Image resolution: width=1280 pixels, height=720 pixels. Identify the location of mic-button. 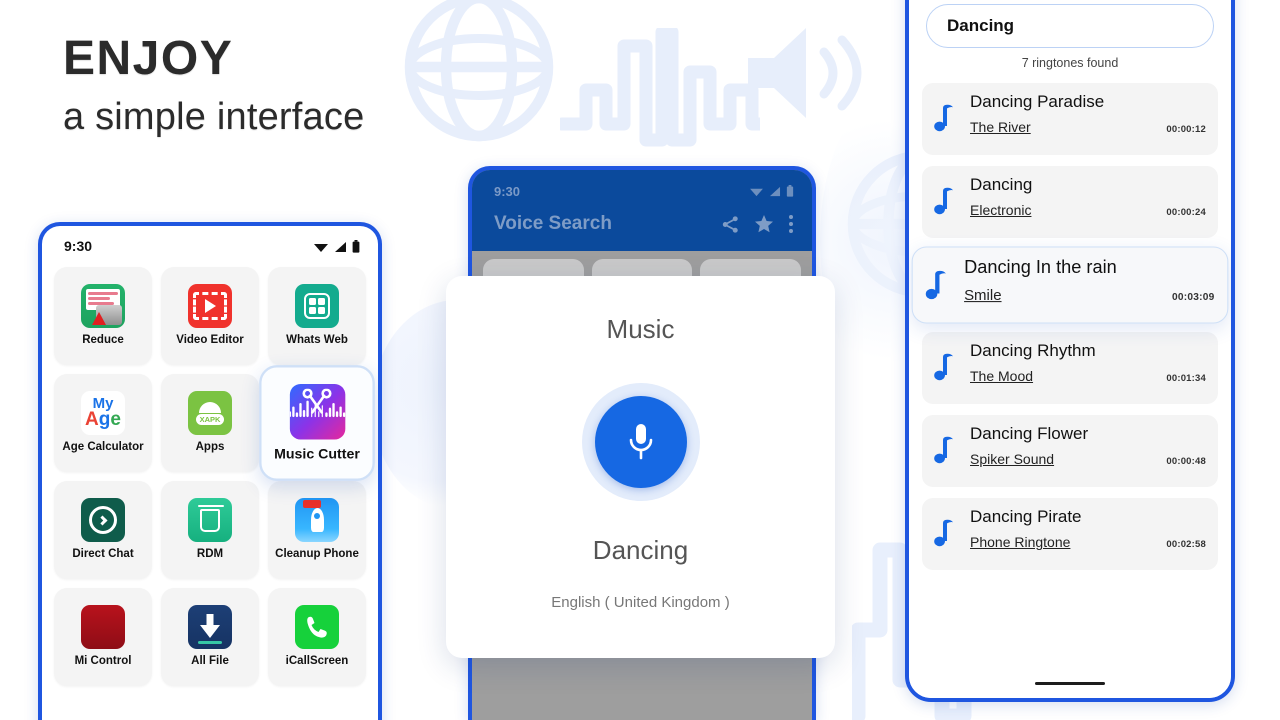
(640, 442).